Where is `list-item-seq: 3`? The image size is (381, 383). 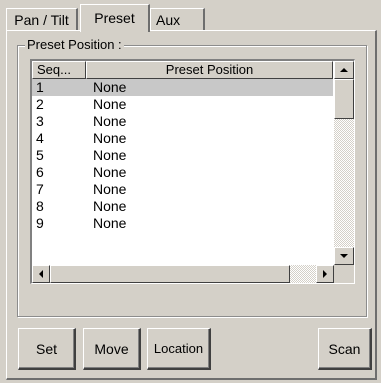
list-item-seq: 3 is located at coordinates (40, 121).